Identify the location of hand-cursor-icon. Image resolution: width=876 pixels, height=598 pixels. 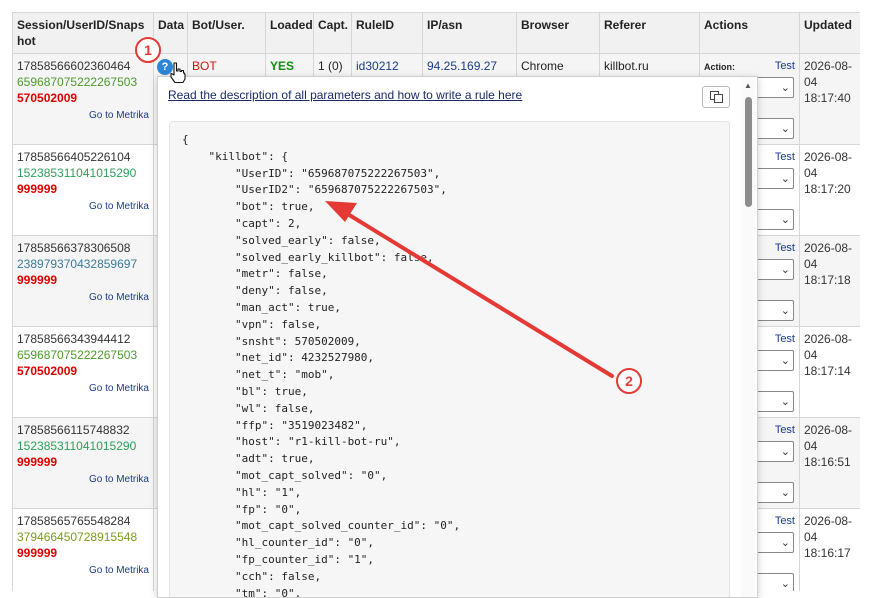
(178, 73).